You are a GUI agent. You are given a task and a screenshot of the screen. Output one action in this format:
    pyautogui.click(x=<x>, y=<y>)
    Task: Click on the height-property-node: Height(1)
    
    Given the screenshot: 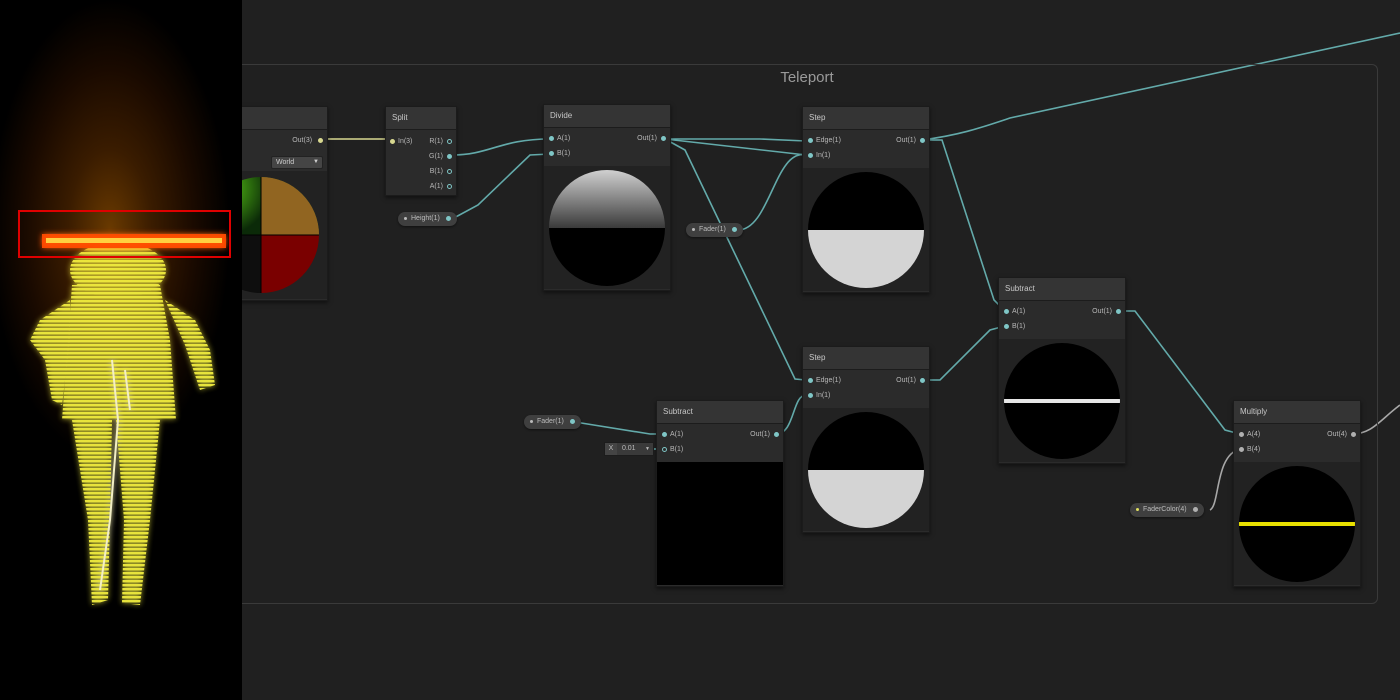 What is the action you would take?
    pyautogui.click(x=427, y=219)
    